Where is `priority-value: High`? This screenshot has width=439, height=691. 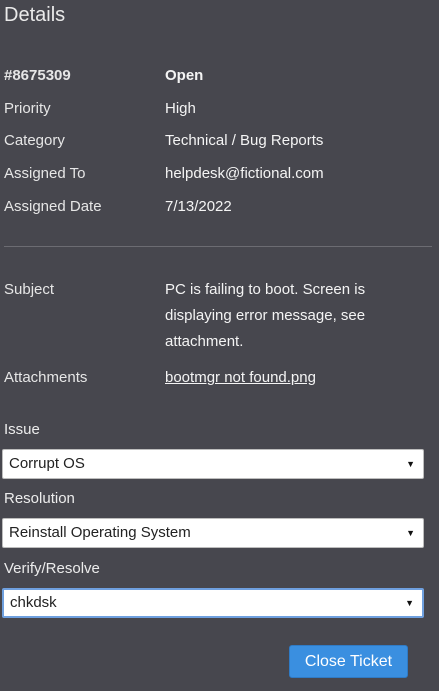
priority-value: High is located at coordinates (180, 108).